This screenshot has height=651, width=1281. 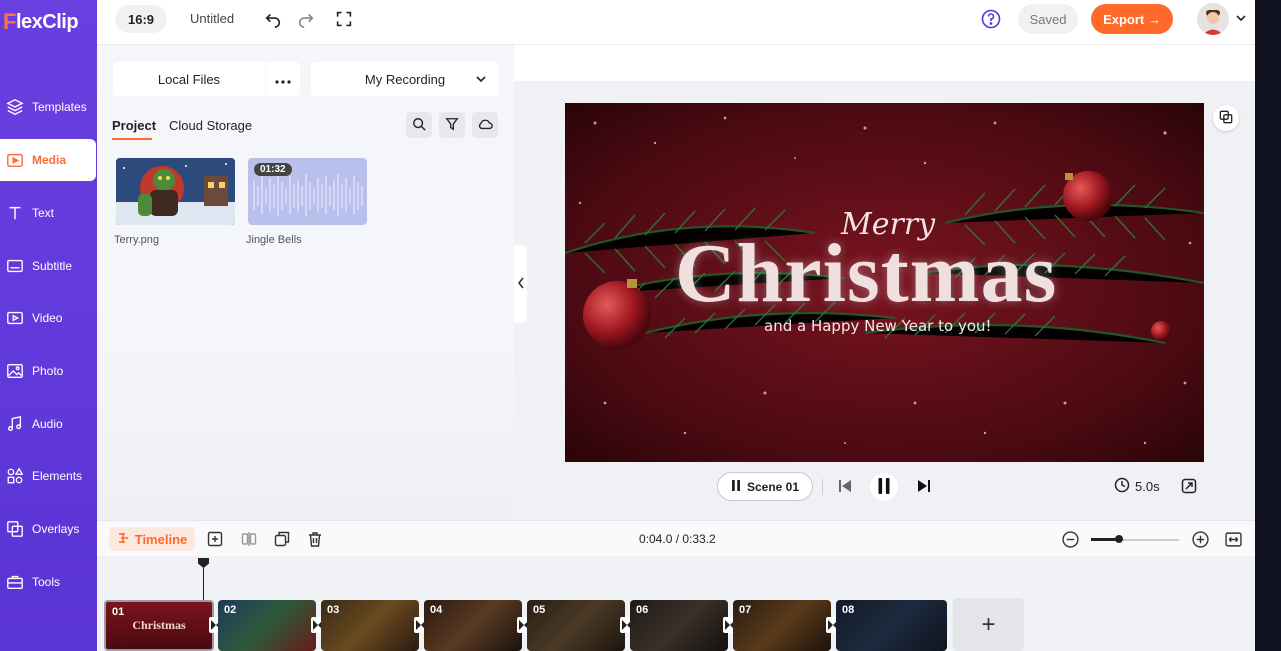 I want to click on my-recording-dropdown: My Recording, so click(x=405, y=79).